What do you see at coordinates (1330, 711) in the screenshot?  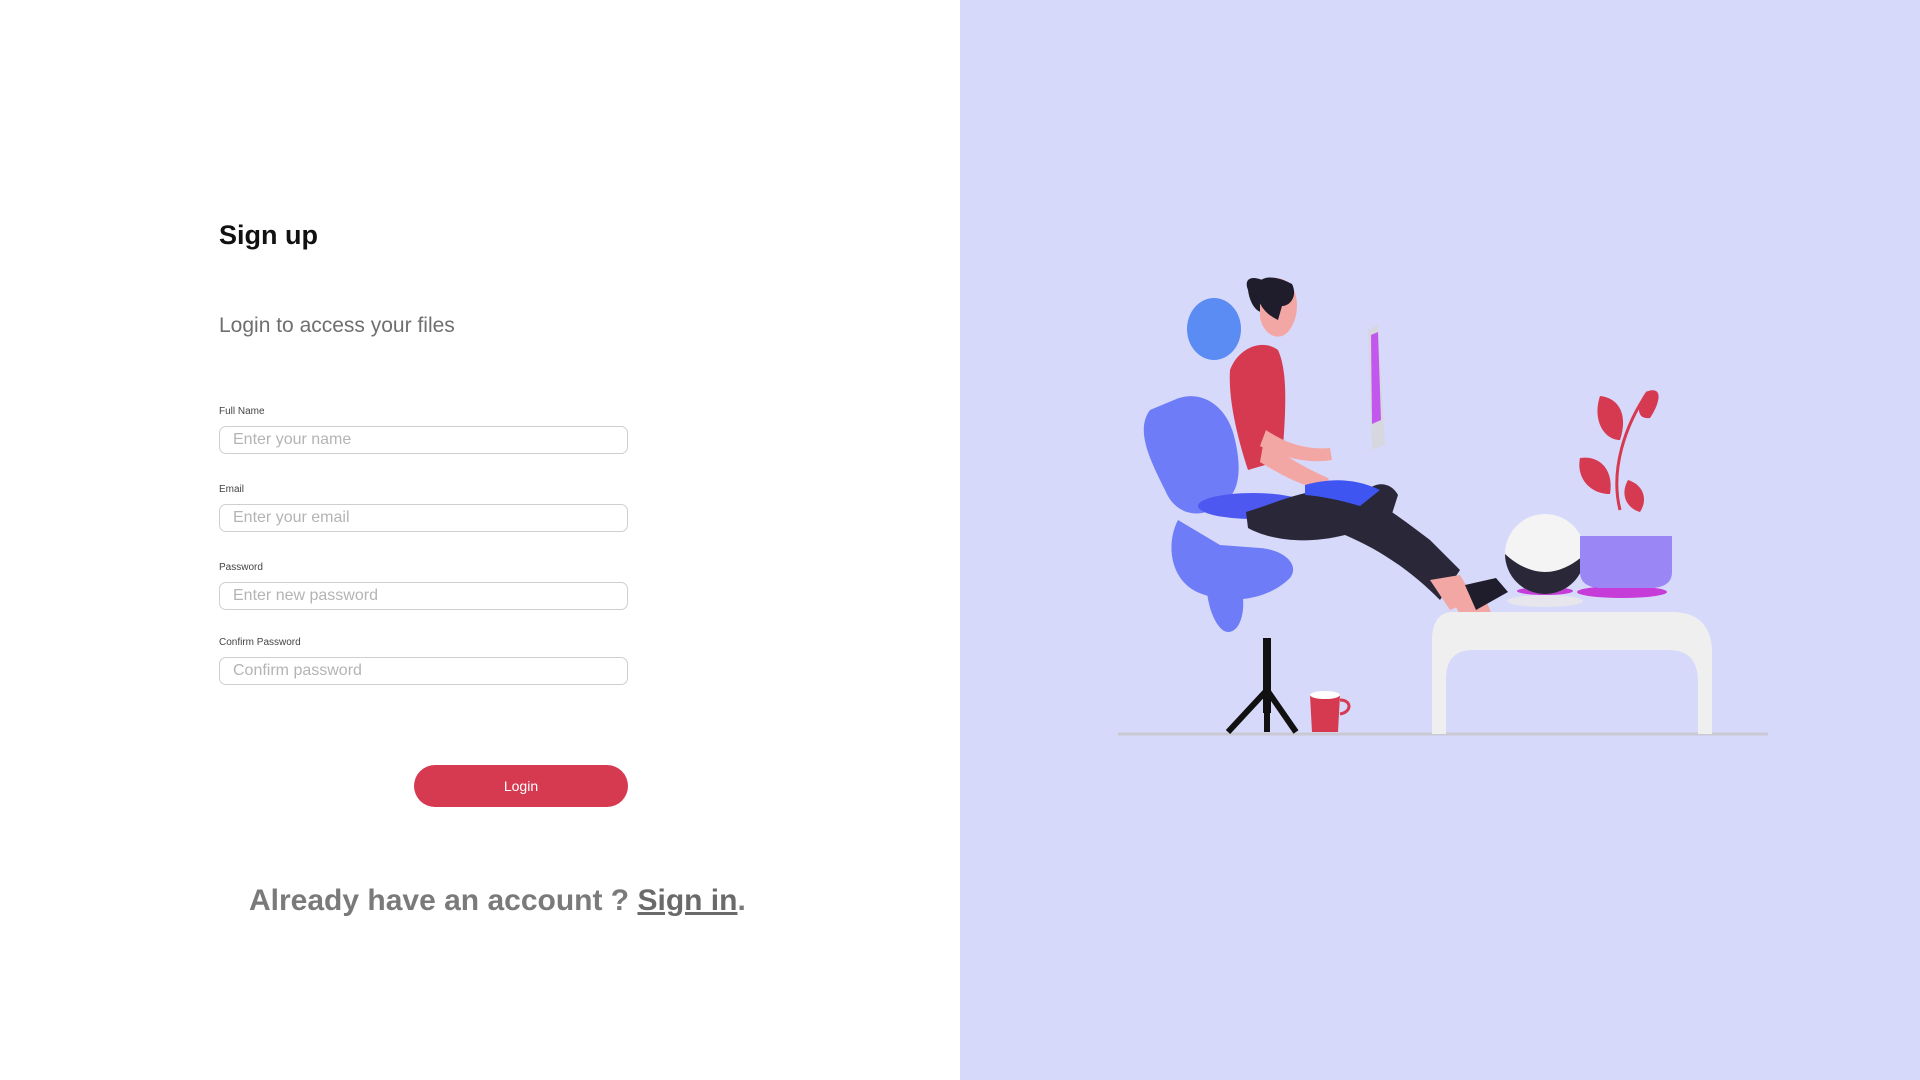 I see `mug` at bounding box center [1330, 711].